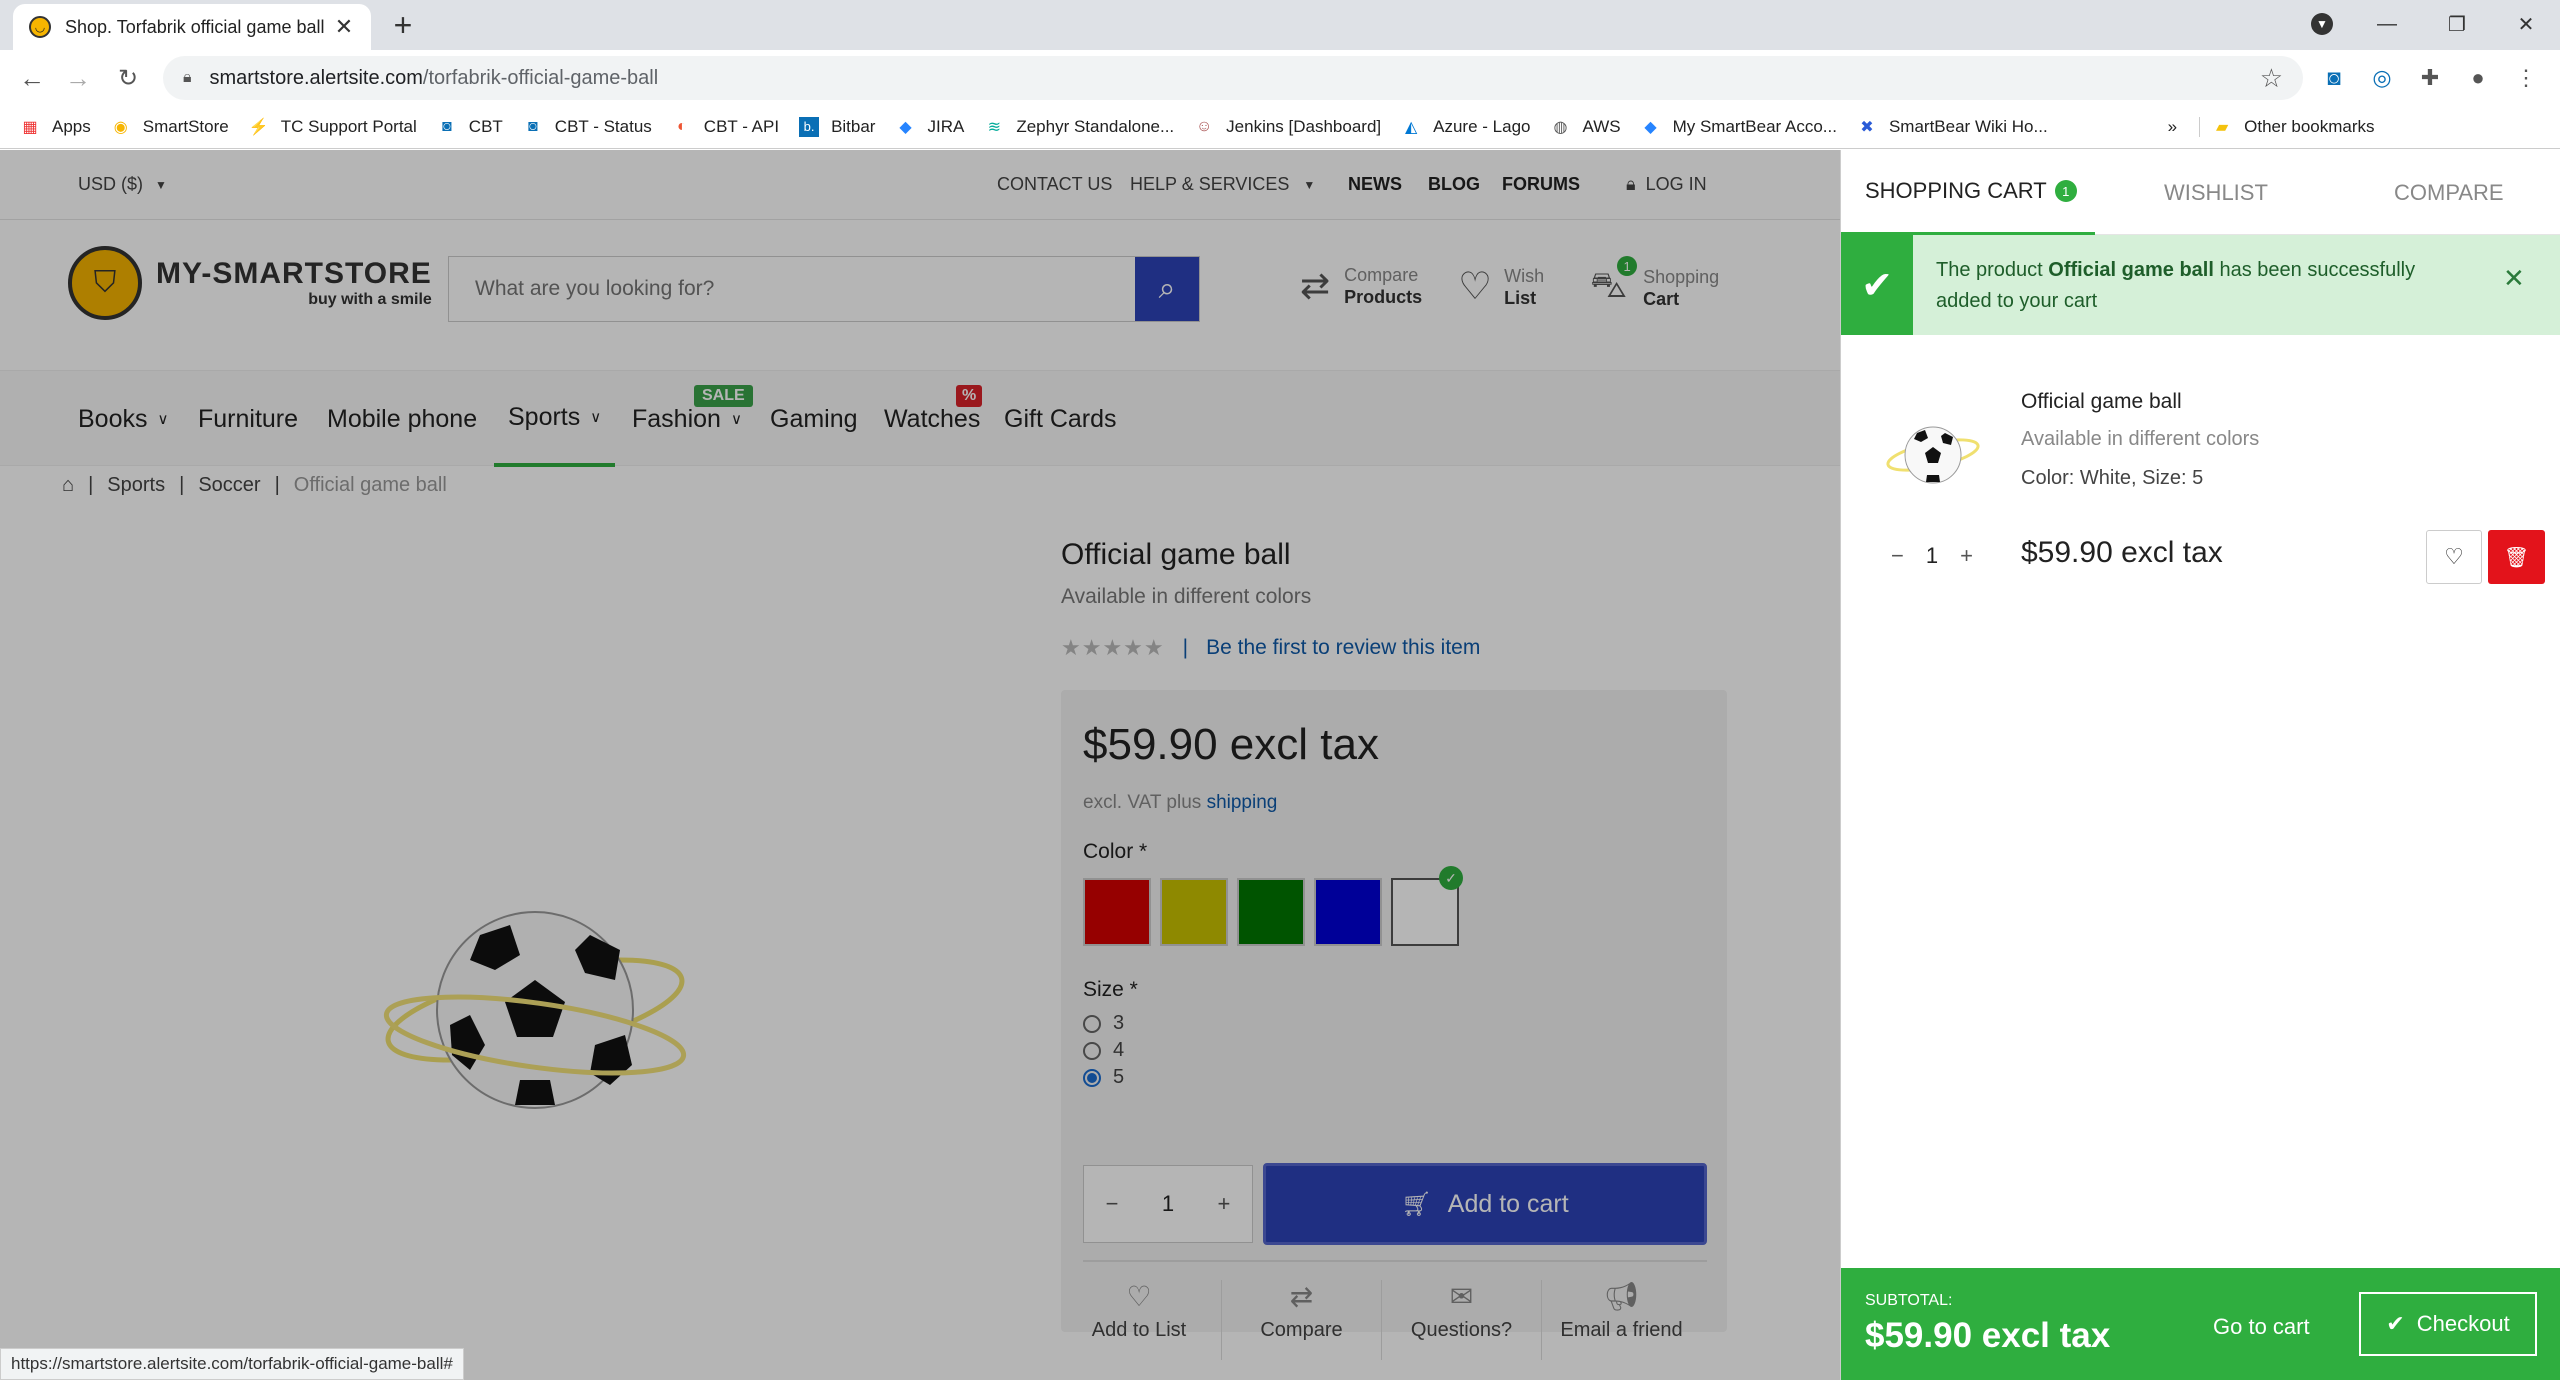  I want to click on jenkins-icon: ☺, so click(1204, 126).